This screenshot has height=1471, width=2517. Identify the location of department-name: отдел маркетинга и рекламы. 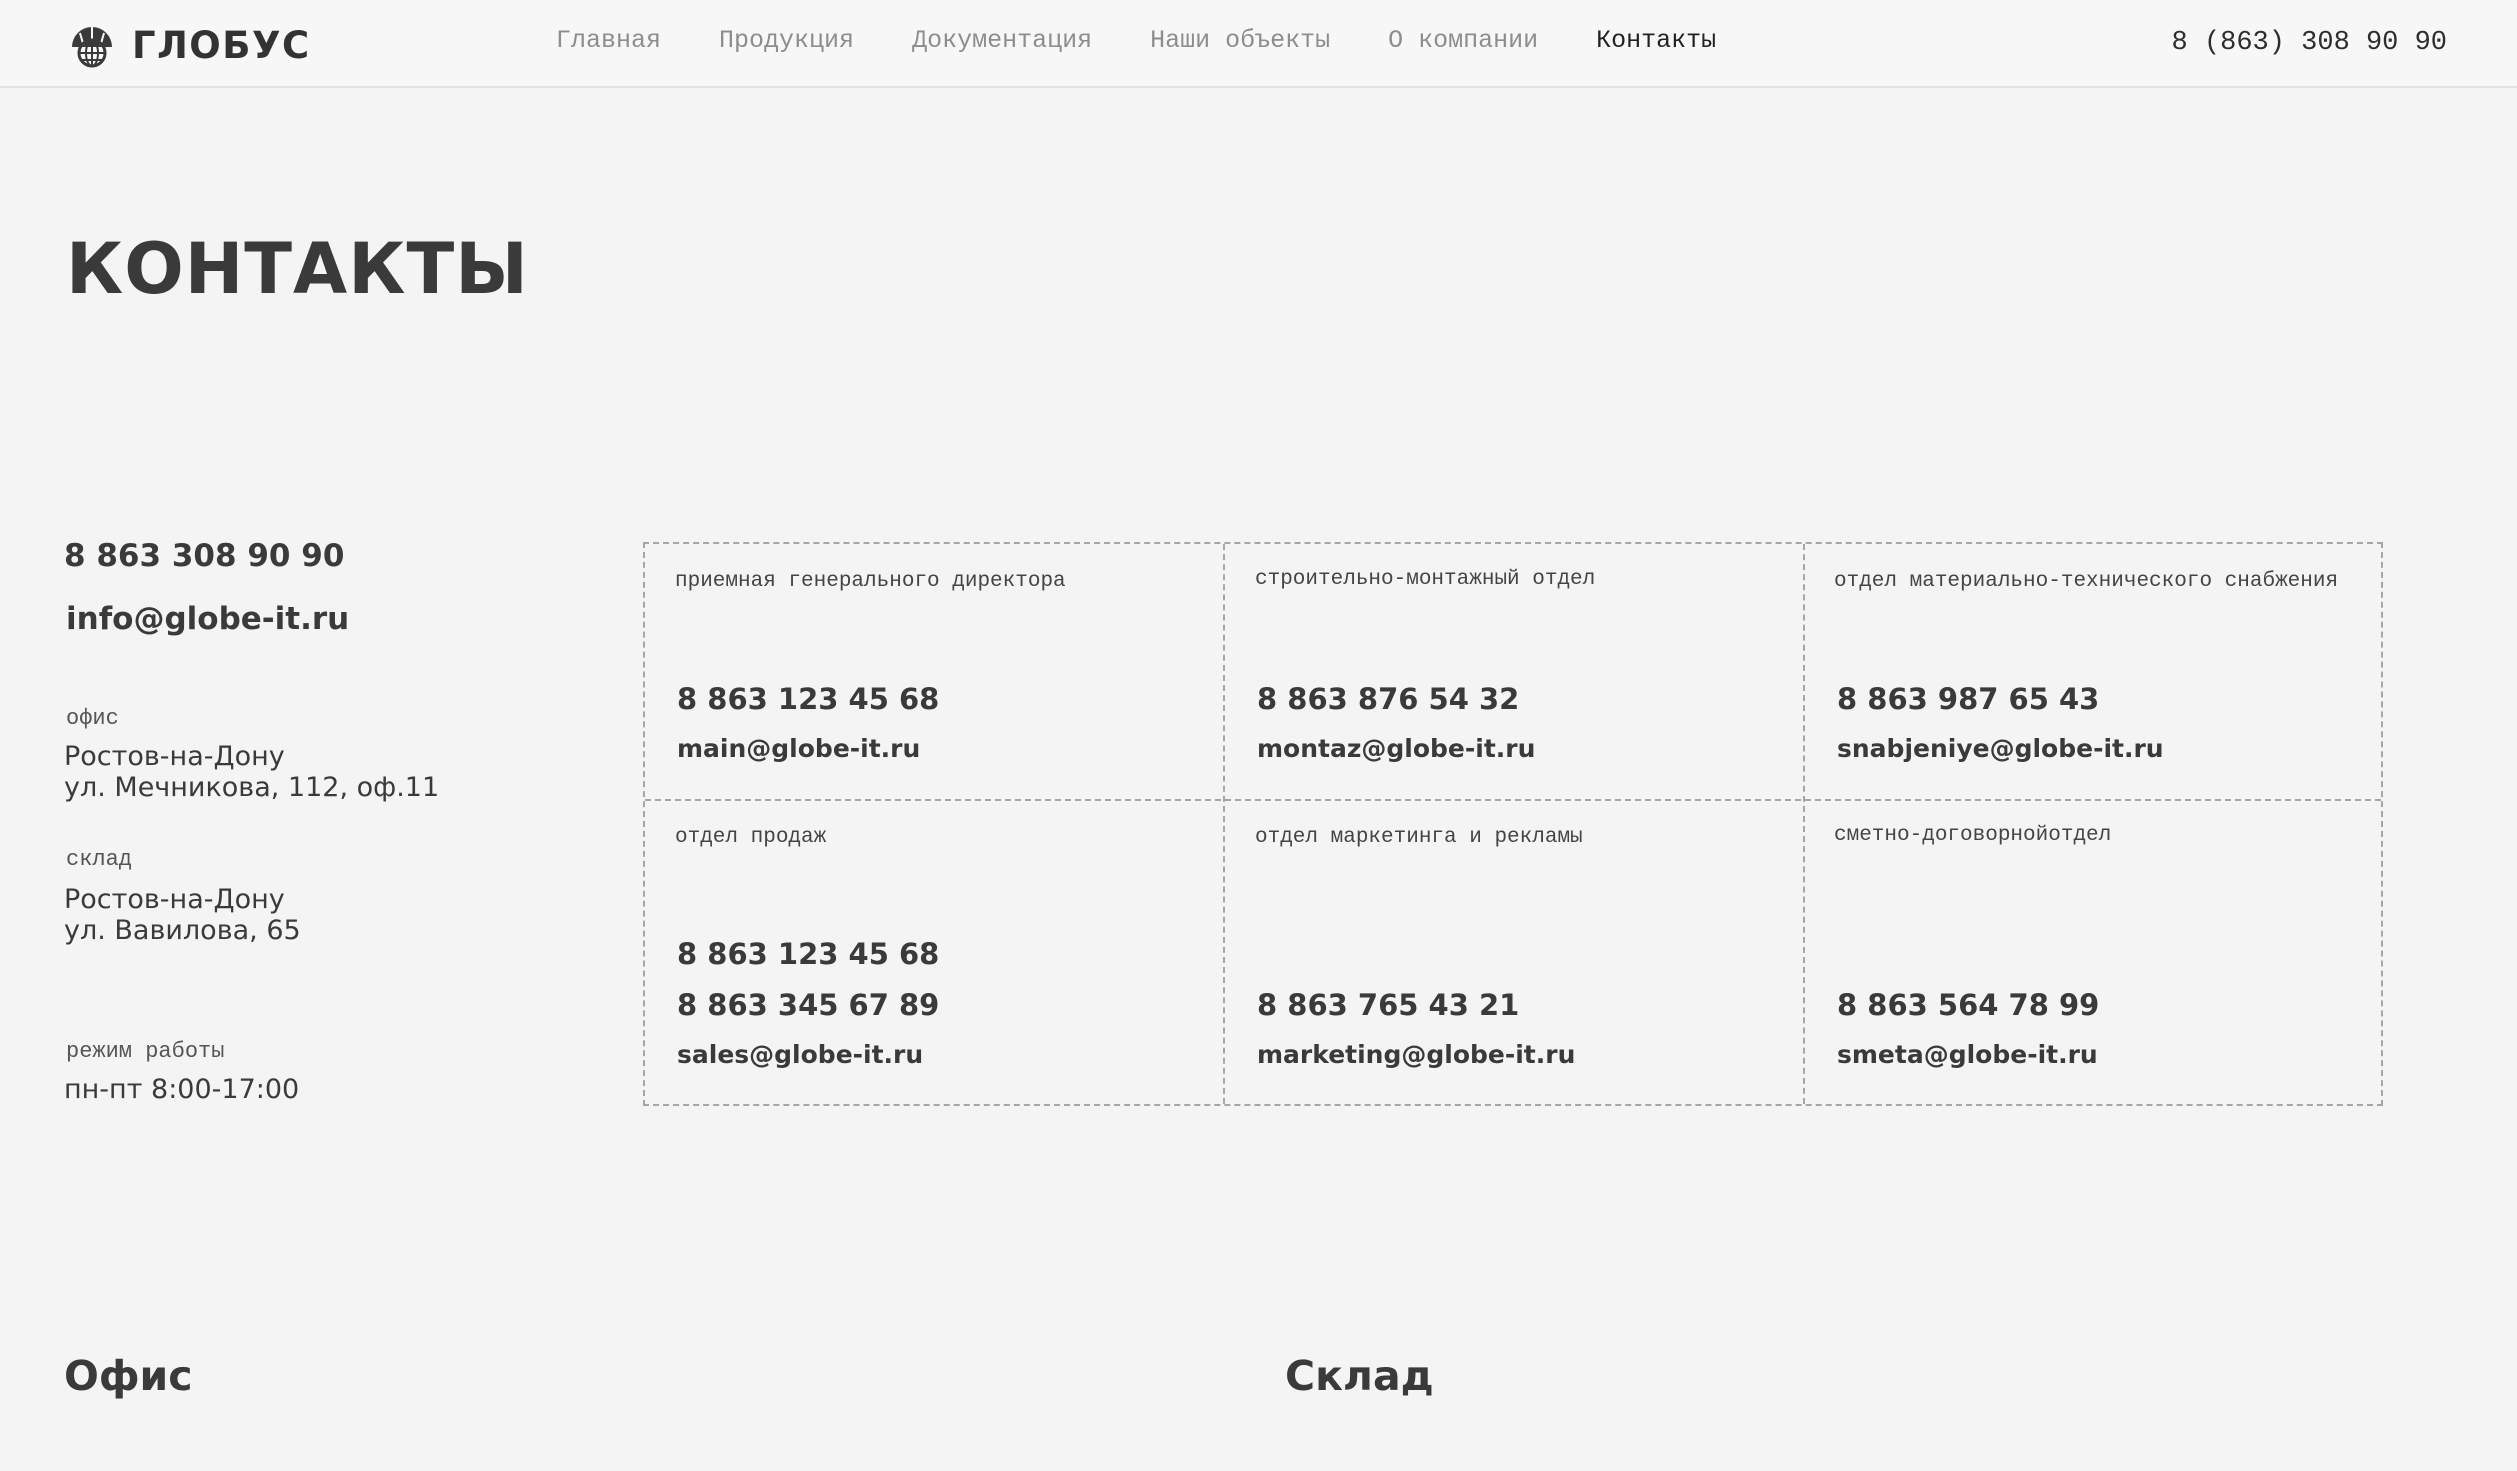
(1419, 837).